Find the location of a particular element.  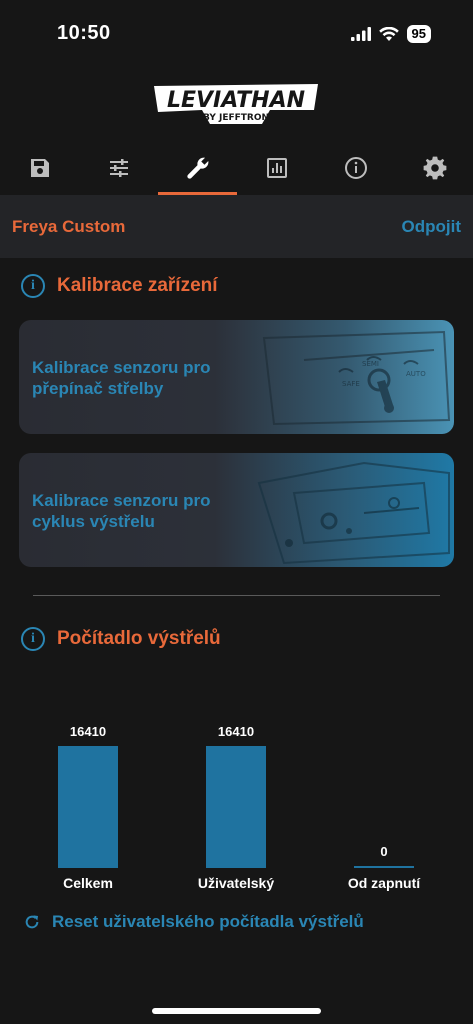

tab-bar is located at coordinates (236, 167).